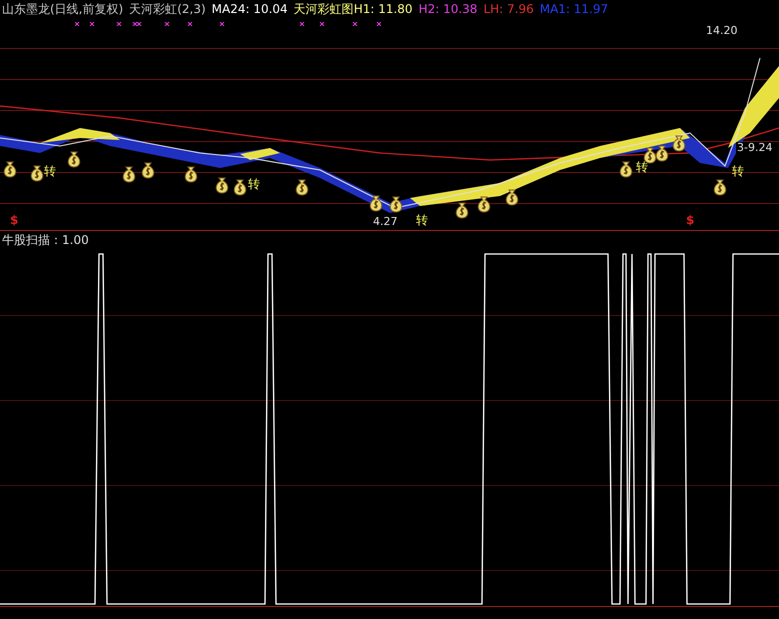 This screenshot has height=619, width=779. Describe the element at coordinates (63, 9) in the screenshot. I see `legend-item: 山东墨龙(日线,前复权)` at that location.